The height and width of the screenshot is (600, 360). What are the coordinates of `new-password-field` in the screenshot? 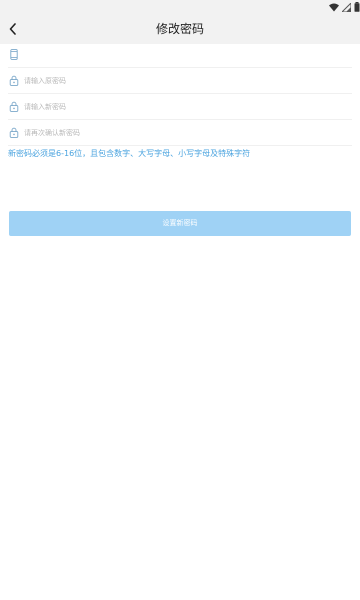 It's located at (174, 106).